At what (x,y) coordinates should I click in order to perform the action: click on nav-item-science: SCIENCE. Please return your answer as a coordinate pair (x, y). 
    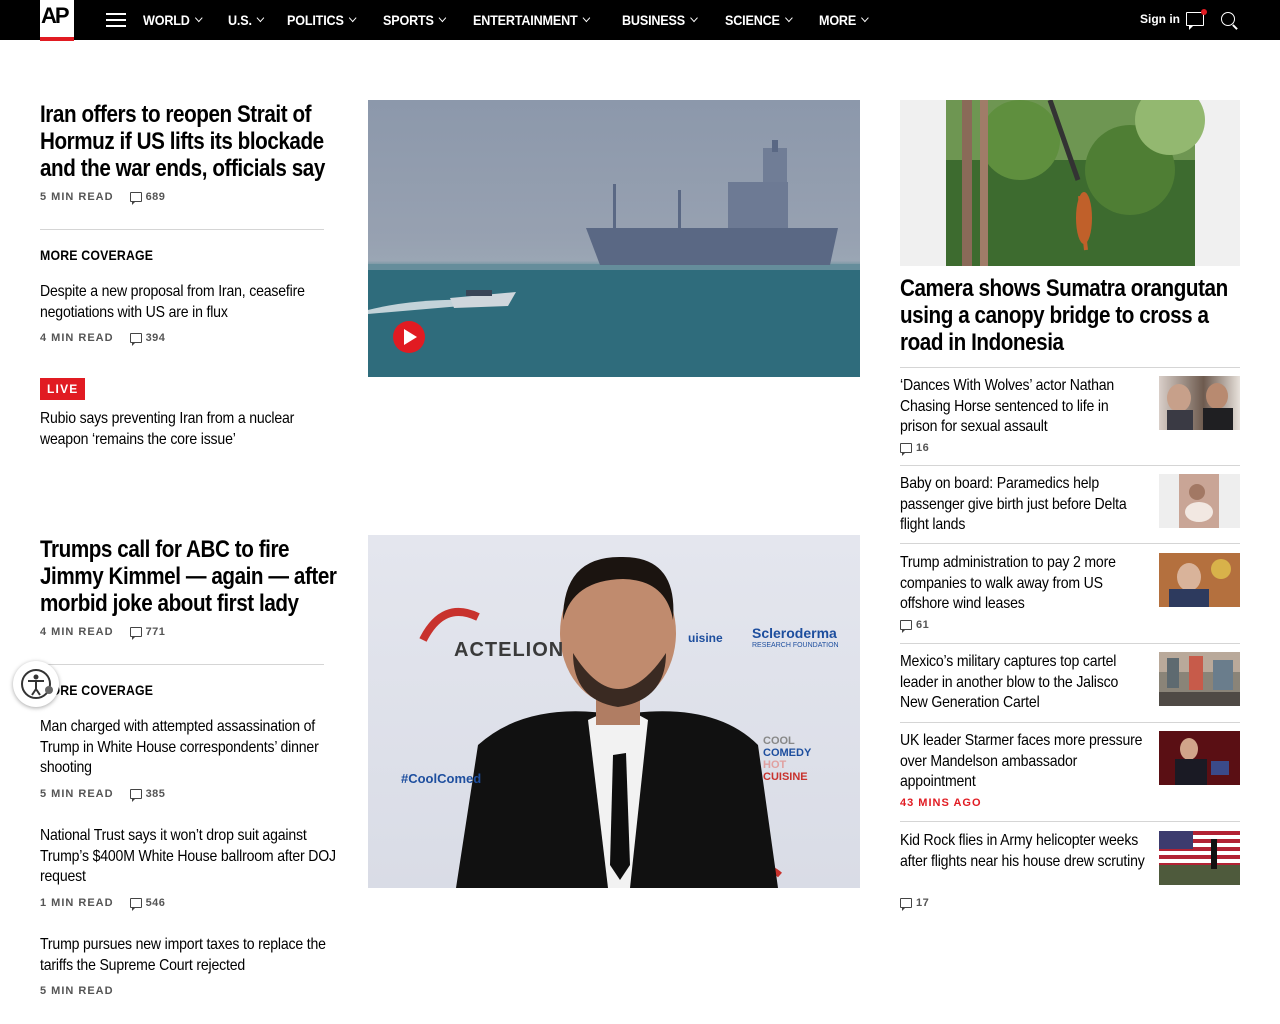
    Looking at the image, I should click on (758, 20).